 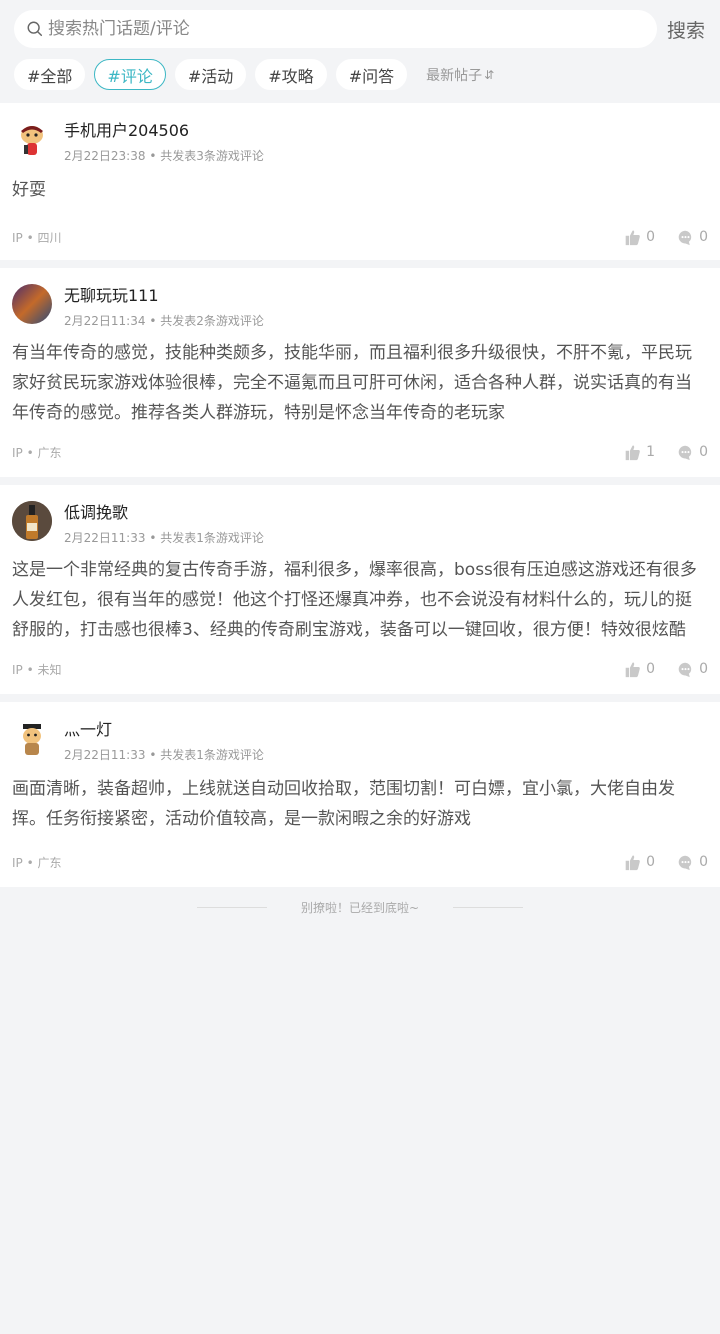 I want to click on end-text: 别撩啦！已经到底啦~, so click(x=360, y=907).